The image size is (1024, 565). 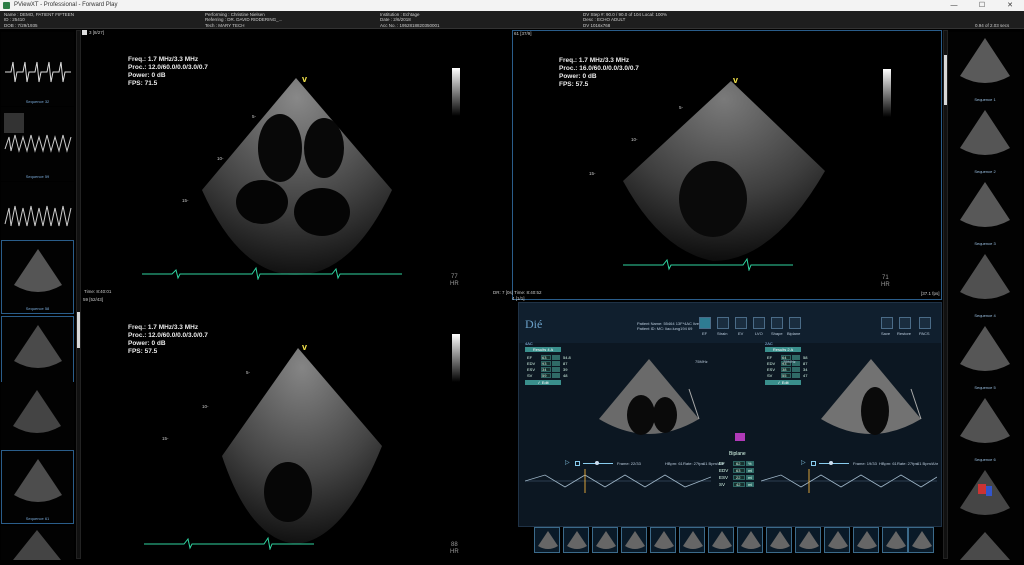 What do you see at coordinates (737, 454) in the screenshot?
I see `biplane-title: Biplane` at bounding box center [737, 454].